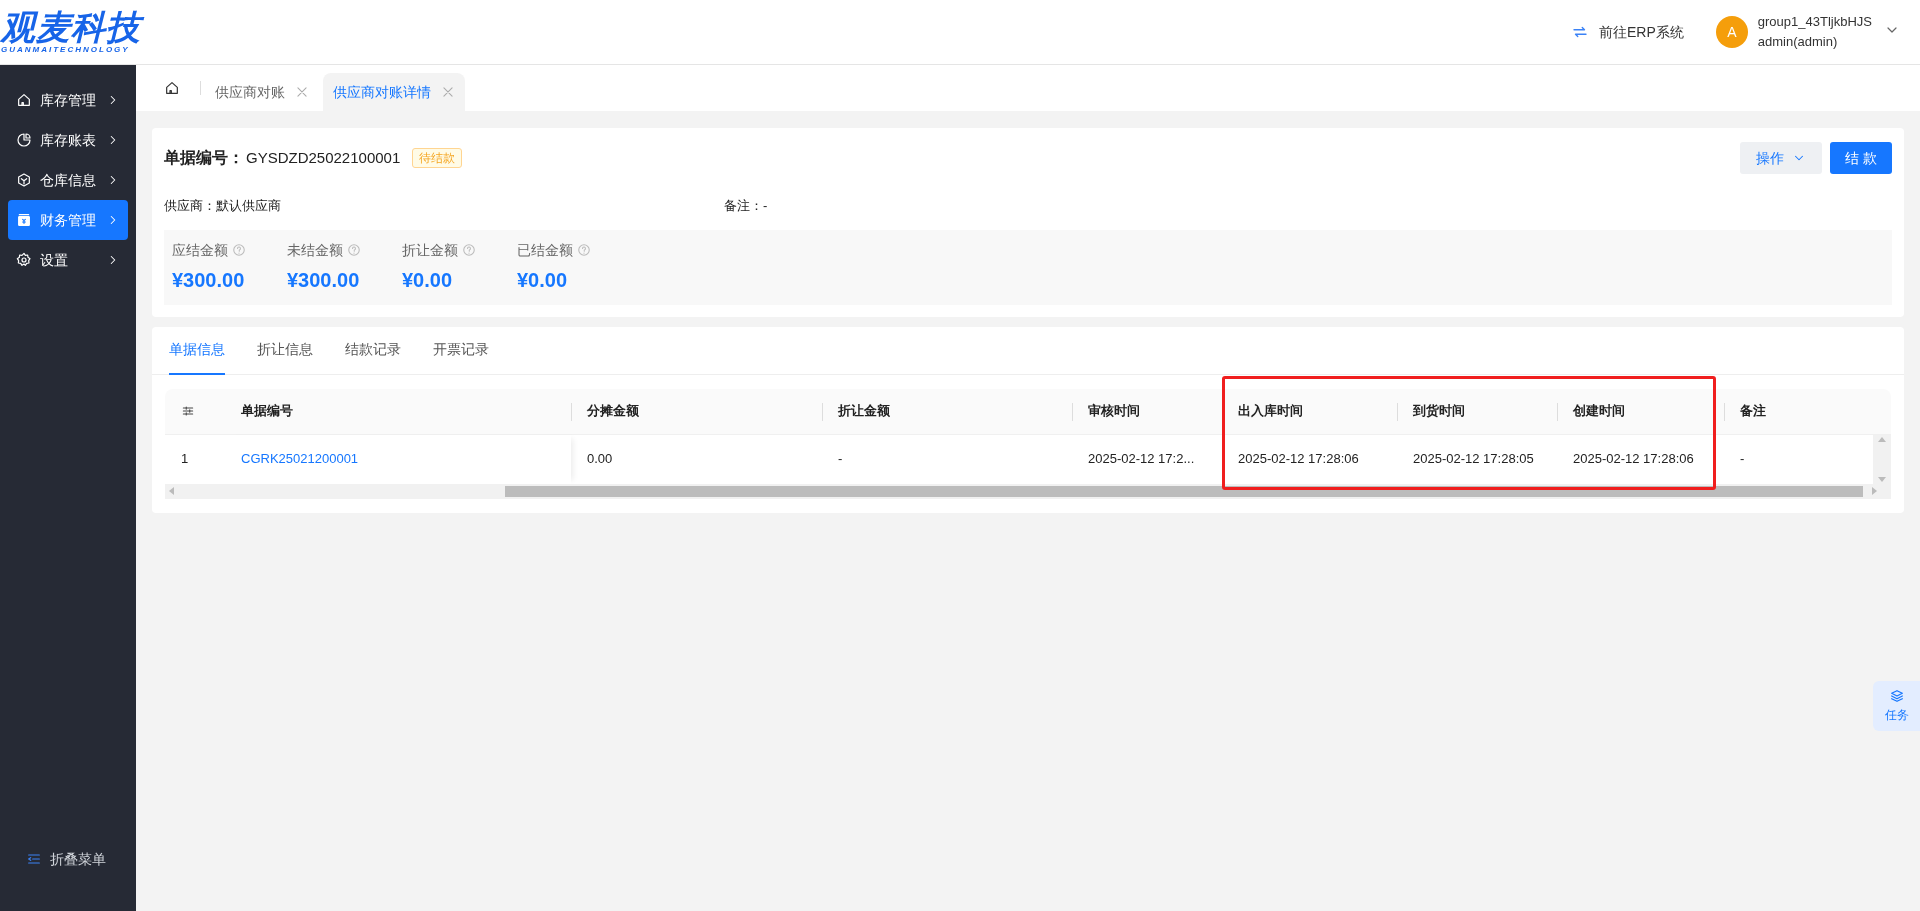  I want to click on pie-chart-icon, so click(24, 140).